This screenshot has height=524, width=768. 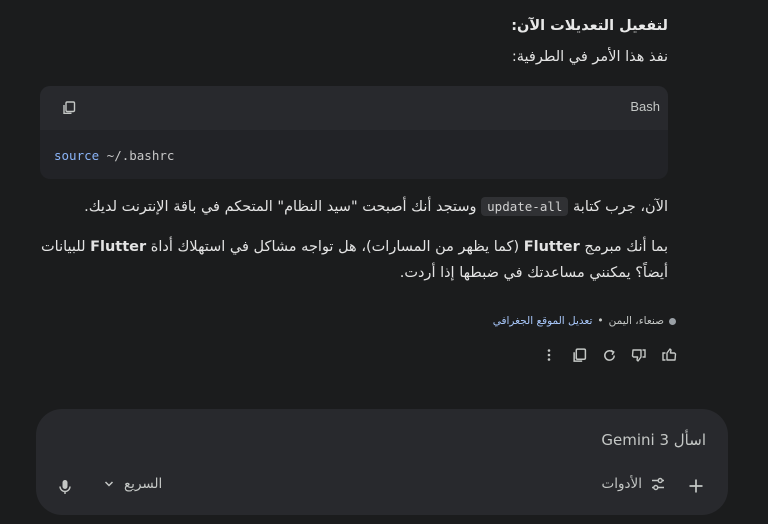 I want to click on add-attachment-button, so click(x=698, y=488).